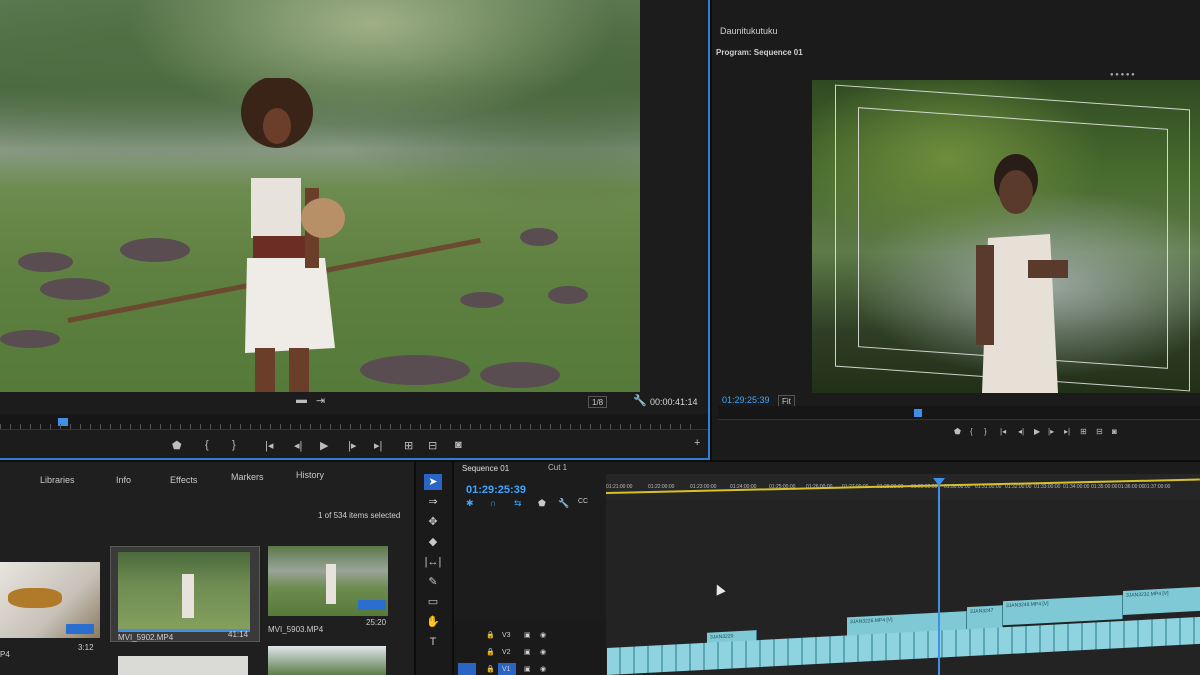 This screenshot has width=1200, height=675. Describe the element at coordinates (918, 413) in the screenshot. I see `program-playhead` at that location.